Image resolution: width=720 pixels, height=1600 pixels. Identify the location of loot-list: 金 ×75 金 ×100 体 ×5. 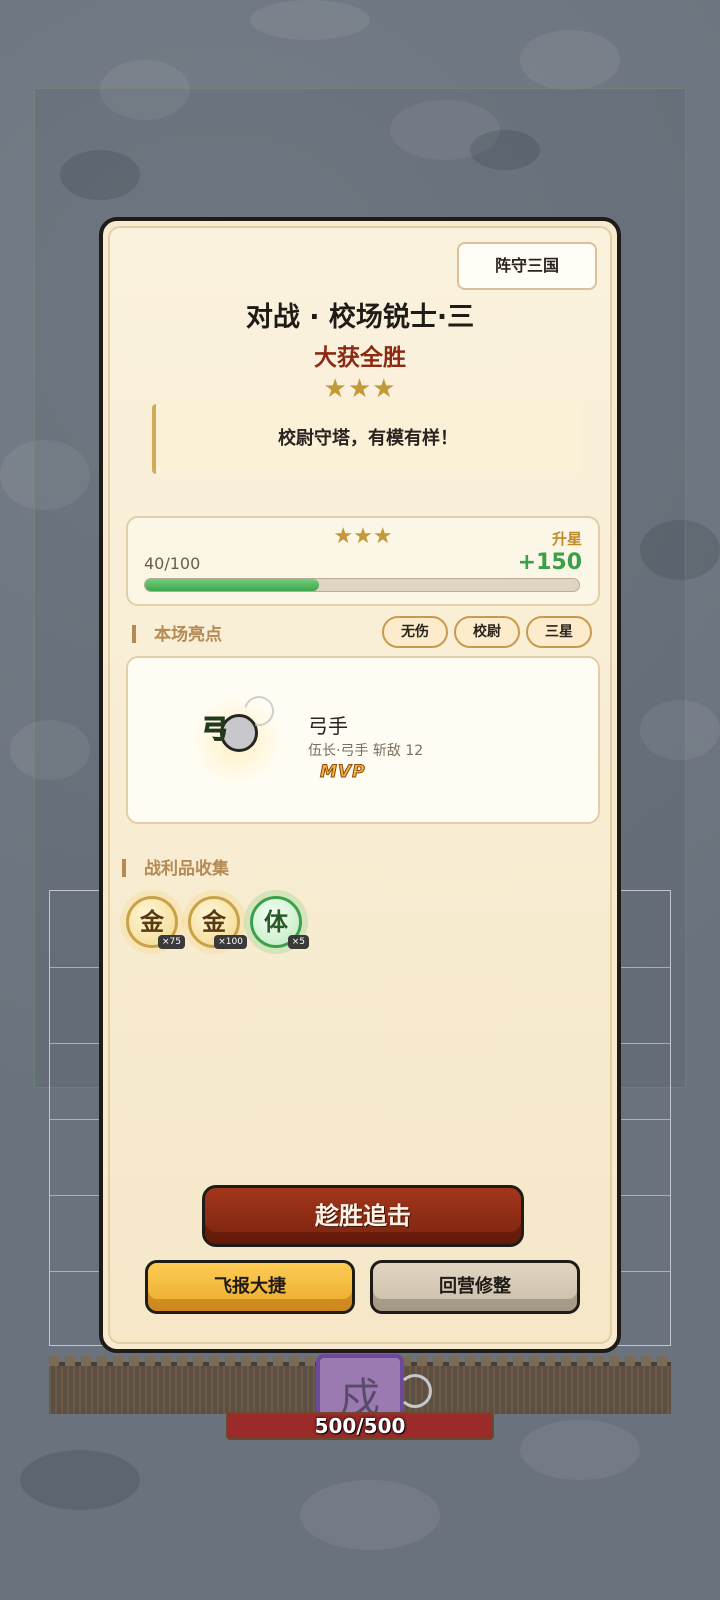
(217, 922).